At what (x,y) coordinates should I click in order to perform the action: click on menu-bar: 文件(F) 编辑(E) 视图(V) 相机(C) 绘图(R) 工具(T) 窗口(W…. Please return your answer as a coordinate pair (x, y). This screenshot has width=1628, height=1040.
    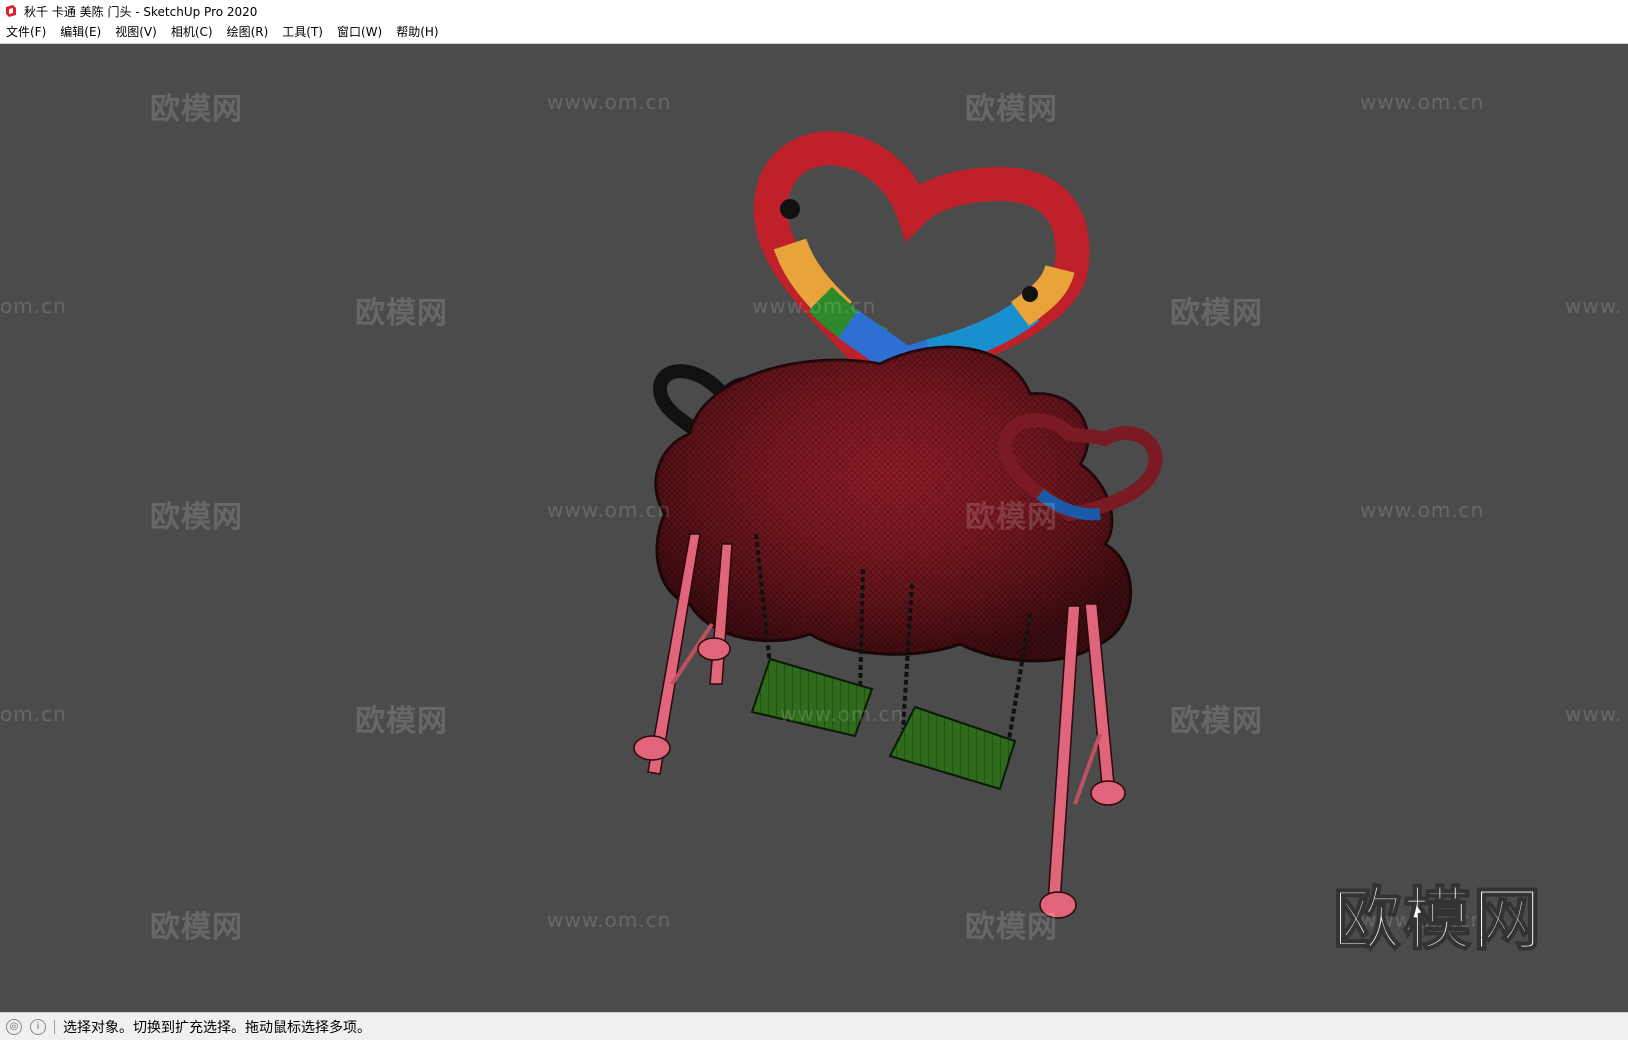
    Looking at the image, I should click on (814, 33).